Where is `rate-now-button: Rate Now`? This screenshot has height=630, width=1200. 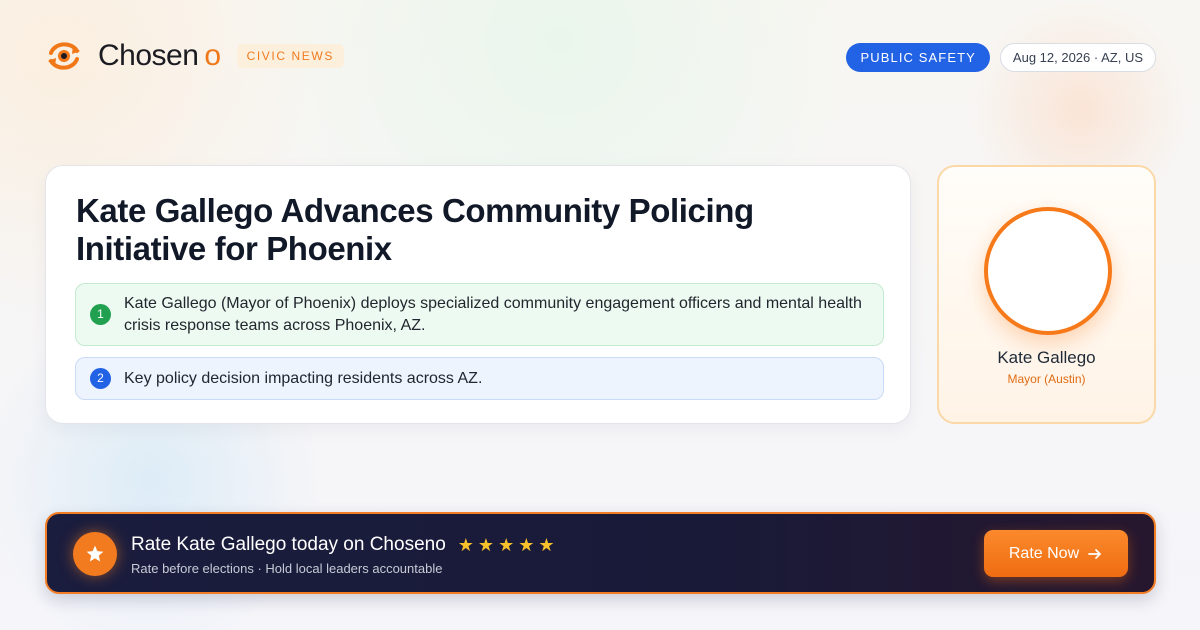 rate-now-button: Rate Now is located at coordinates (1056, 553).